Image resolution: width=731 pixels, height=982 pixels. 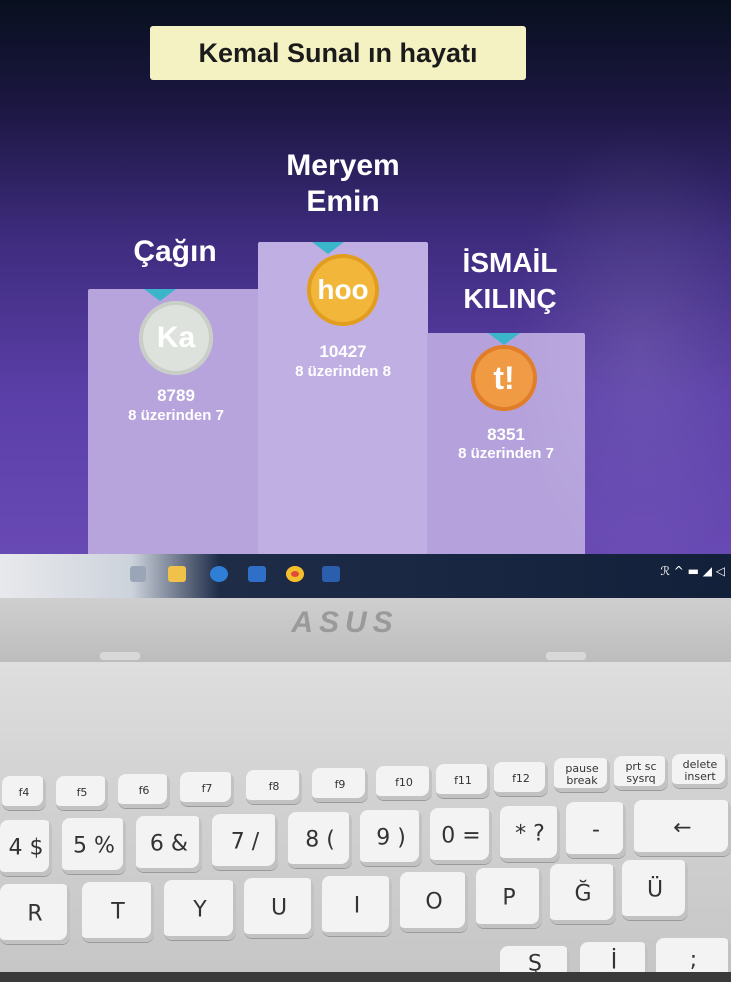 What do you see at coordinates (506, 434) in the screenshot?
I see `score-third: 8351` at bounding box center [506, 434].